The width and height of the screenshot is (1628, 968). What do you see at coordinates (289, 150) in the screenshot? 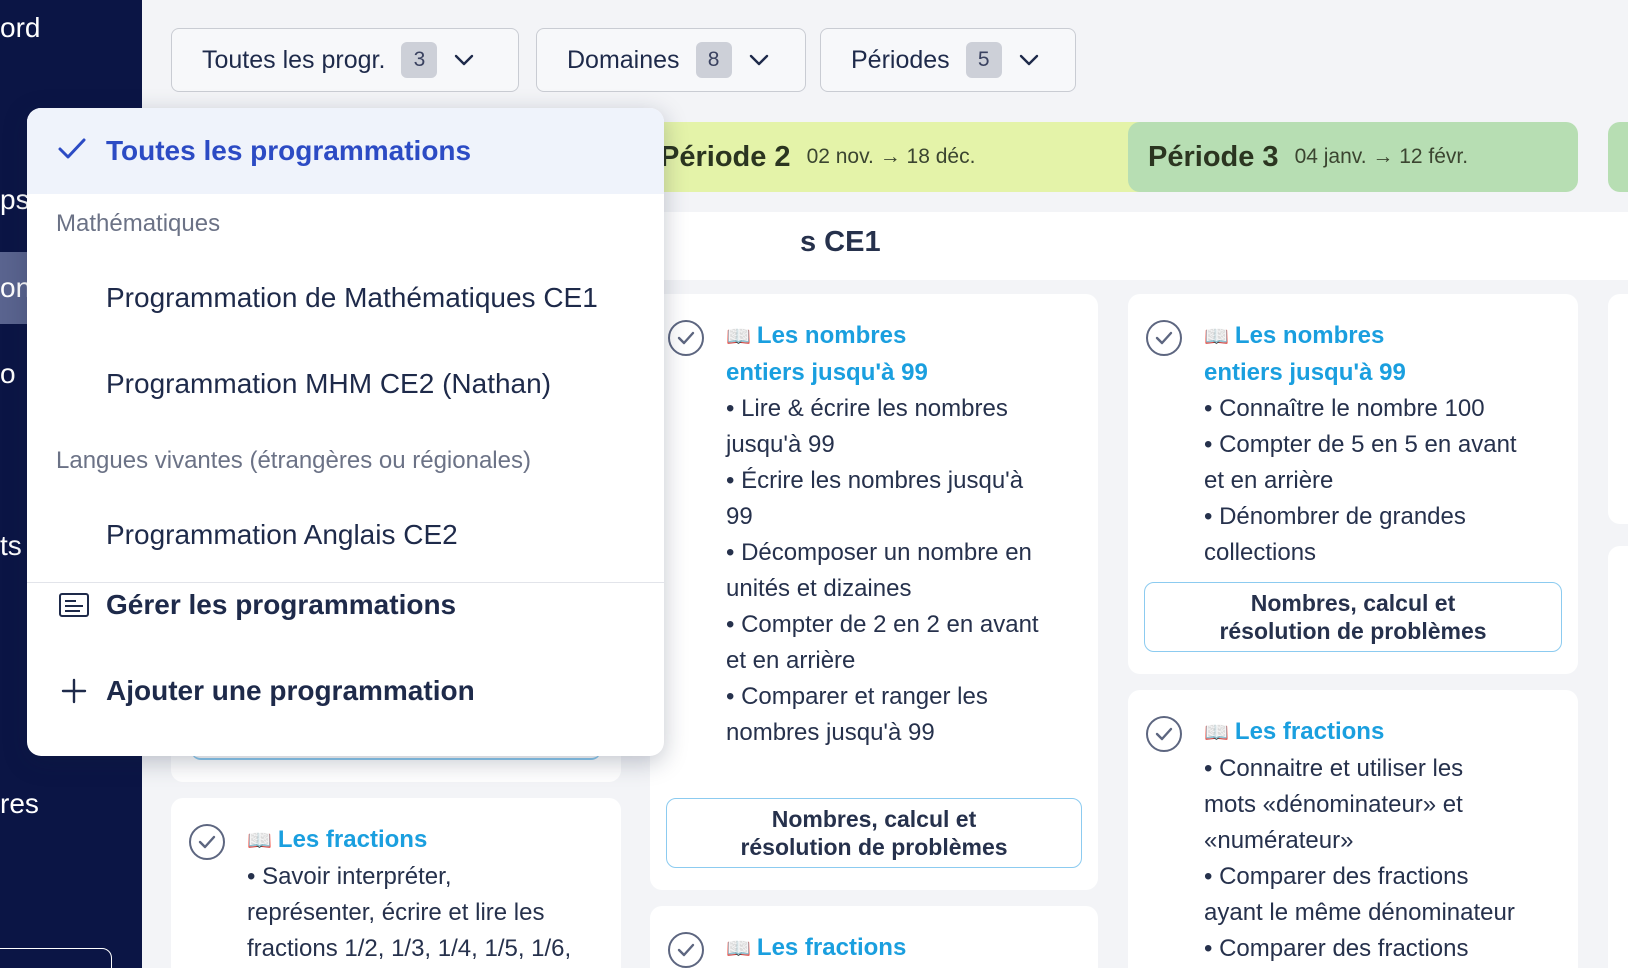
I see `dropdown-item-label: Toutes les programmations` at bounding box center [289, 150].